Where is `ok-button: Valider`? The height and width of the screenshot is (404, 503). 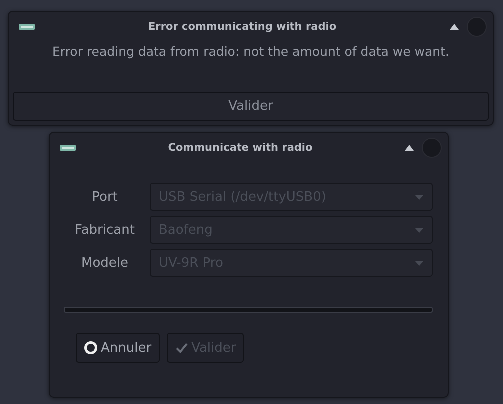 ok-button: Valider is located at coordinates (251, 106).